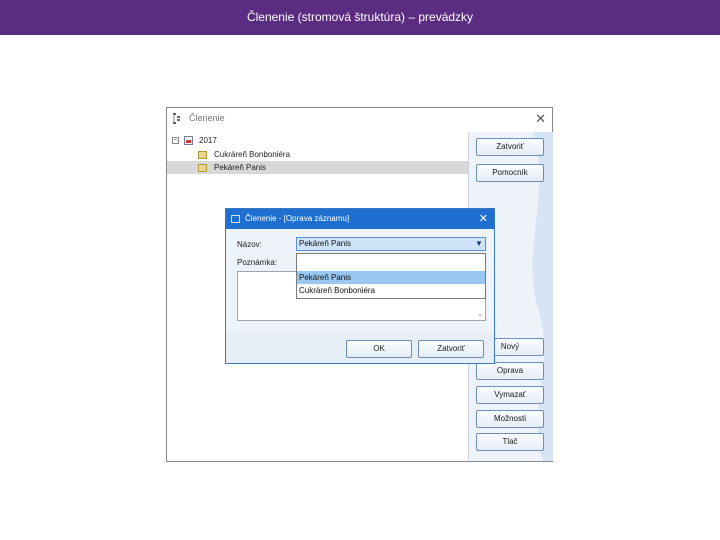 The width and height of the screenshot is (720, 540). Describe the element at coordinates (208, 140) in the screenshot. I see `tree-root-label: 2017` at that location.